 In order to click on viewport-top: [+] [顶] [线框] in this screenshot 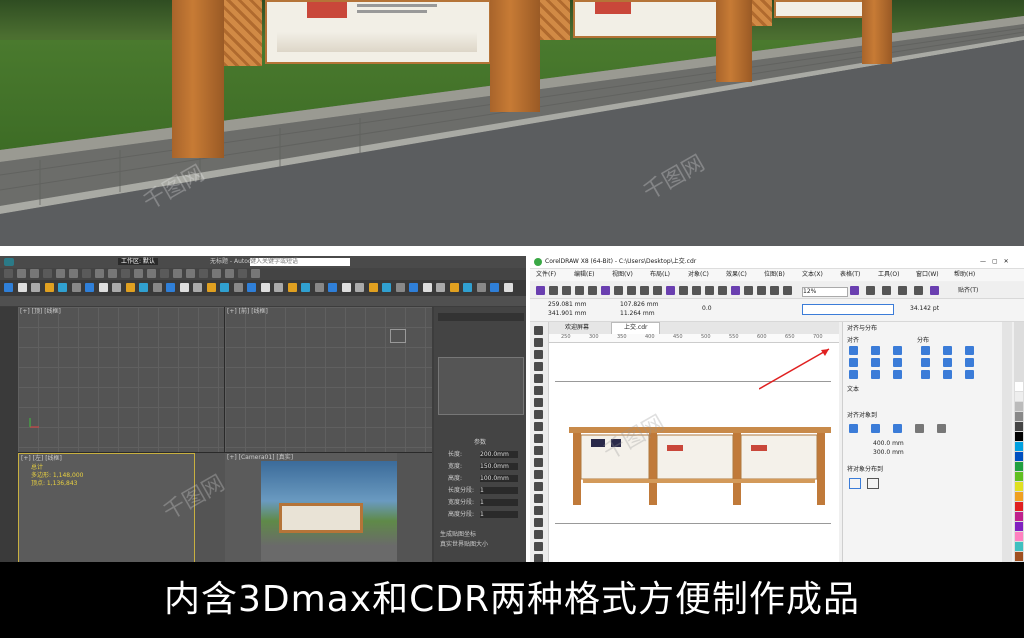, I will do `click(121, 380)`.